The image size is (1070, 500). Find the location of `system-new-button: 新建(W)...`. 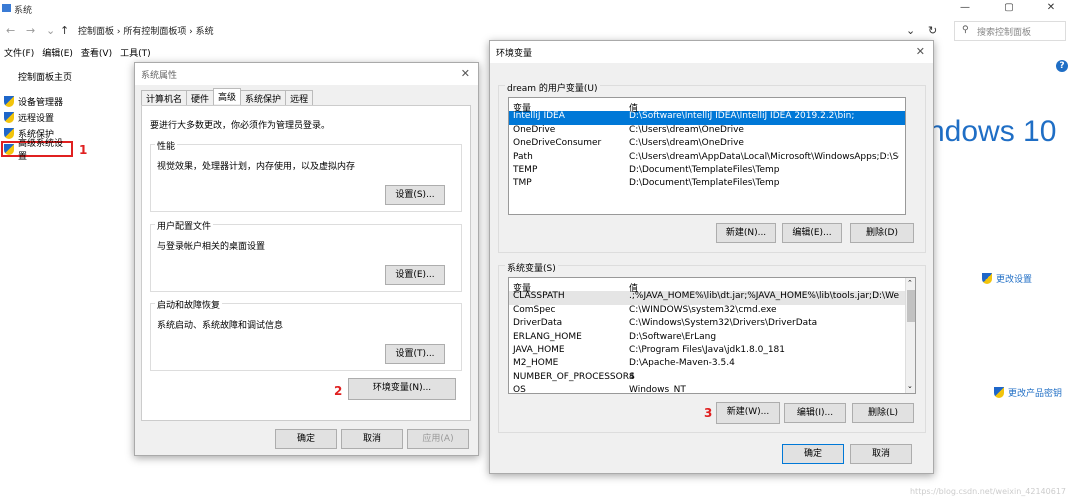

system-new-button: 新建(W)... is located at coordinates (748, 413).